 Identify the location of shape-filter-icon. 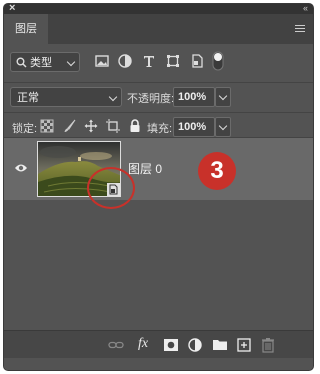
(173, 61).